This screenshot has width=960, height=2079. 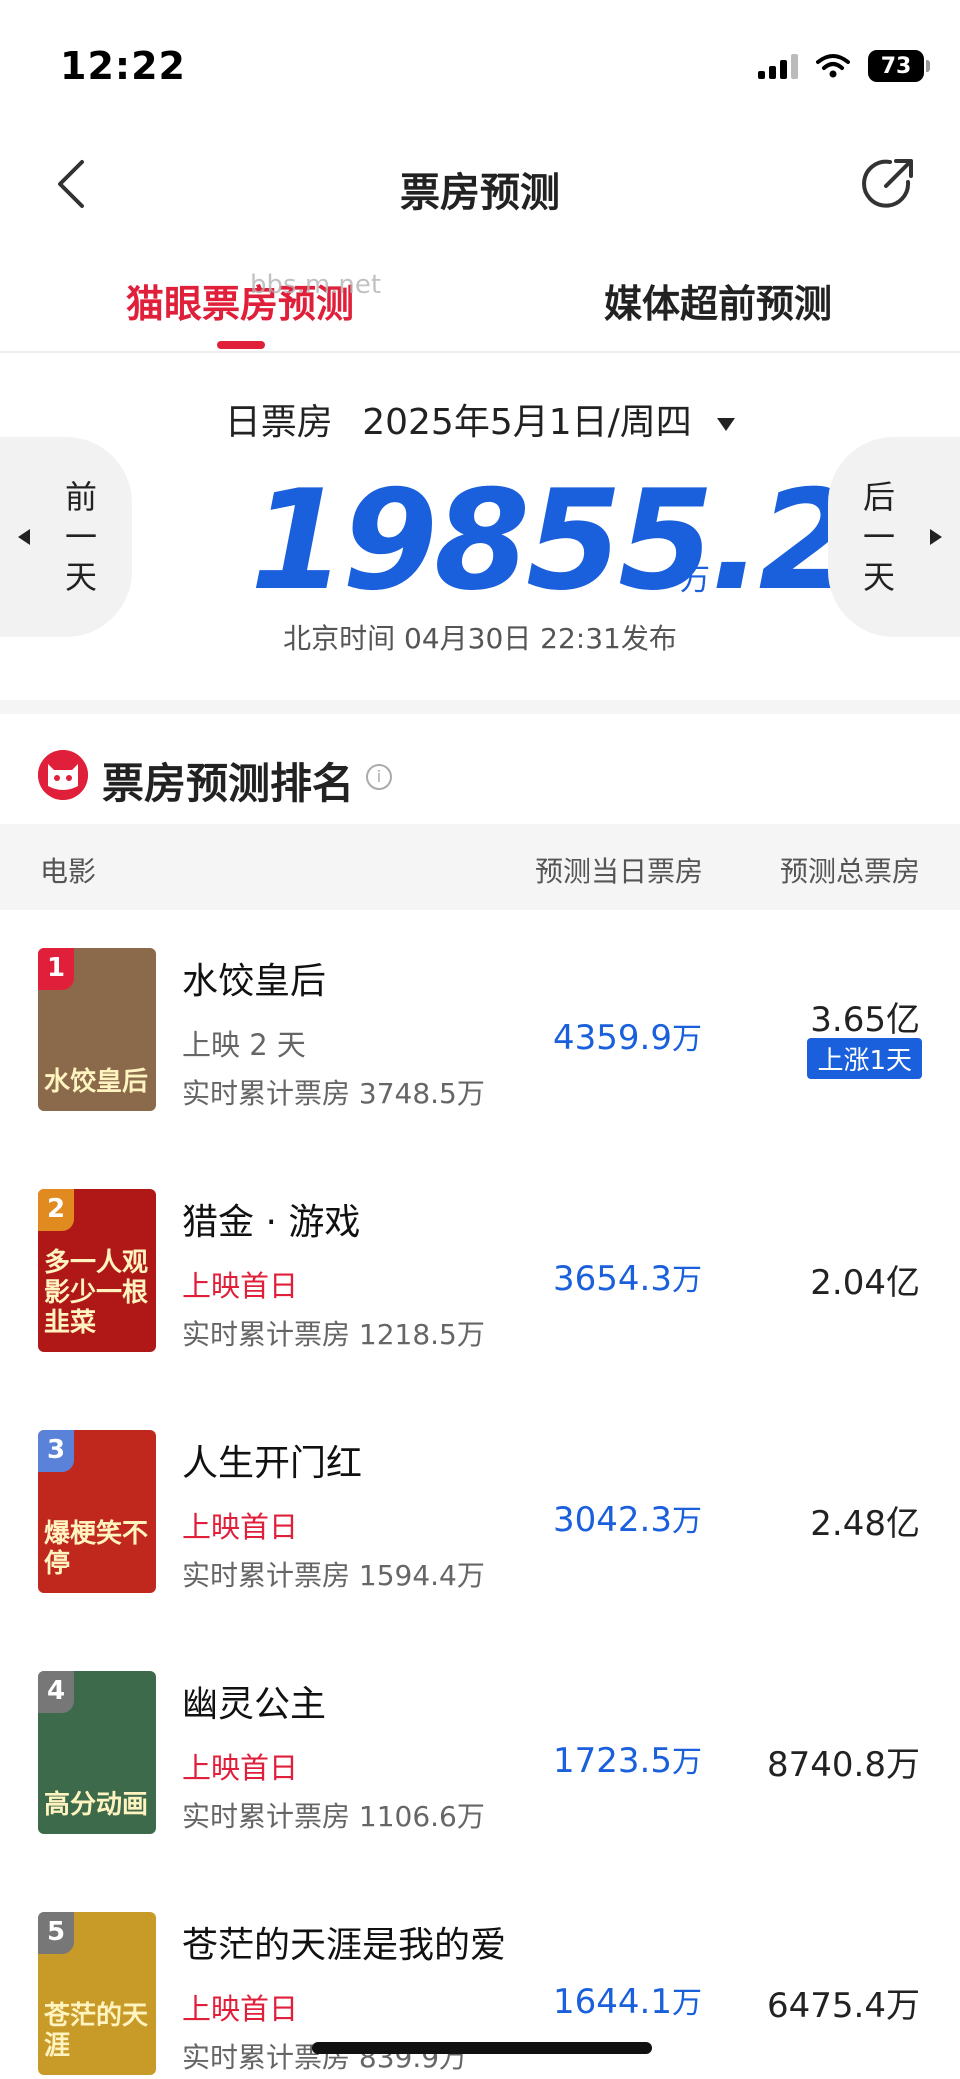 I want to click on rise-tag: 上涨1天, so click(x=864, y=1058).